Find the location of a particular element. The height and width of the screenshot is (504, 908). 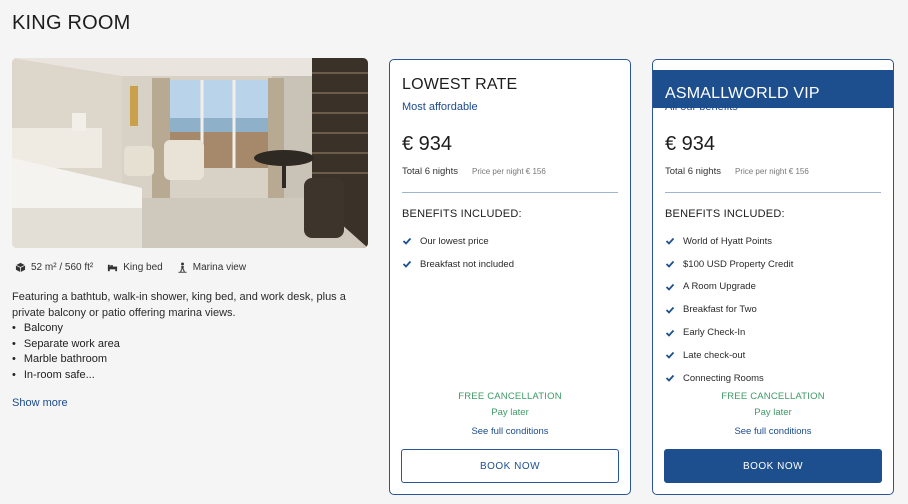

benefit-label: Connecting Rooms is located at coordinates (723, 378).